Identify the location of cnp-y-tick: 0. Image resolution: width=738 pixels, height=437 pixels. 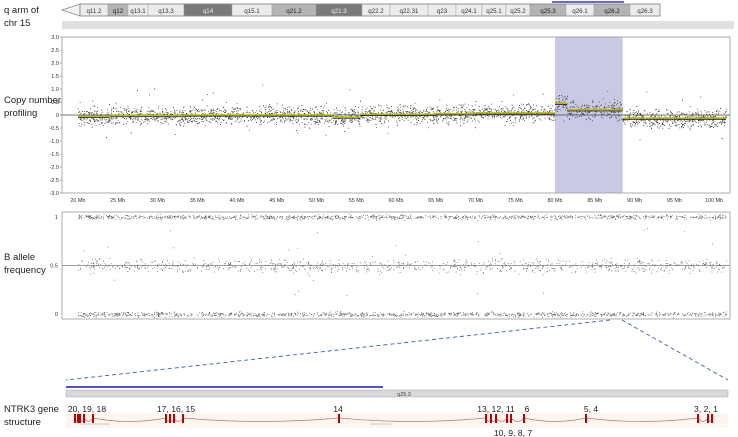
(57, 116).